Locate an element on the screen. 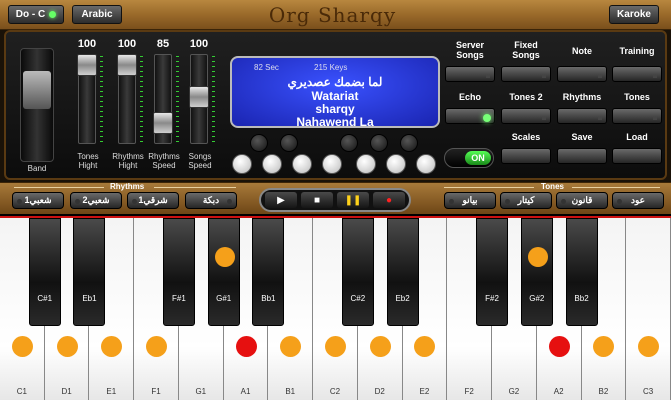 The image size is (671, 400). load-button is located at coordinates (637, 156).